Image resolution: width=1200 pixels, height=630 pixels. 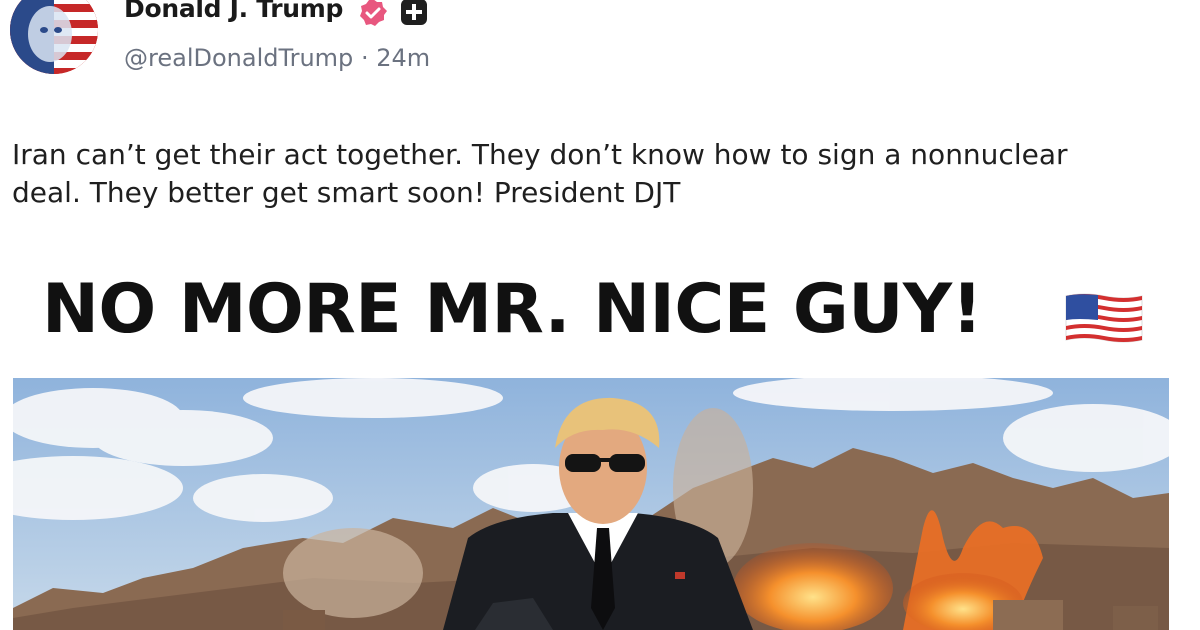 I want to click on image-headline: NO MORE MR. NICE GUY!, so click(x=512, y=309).